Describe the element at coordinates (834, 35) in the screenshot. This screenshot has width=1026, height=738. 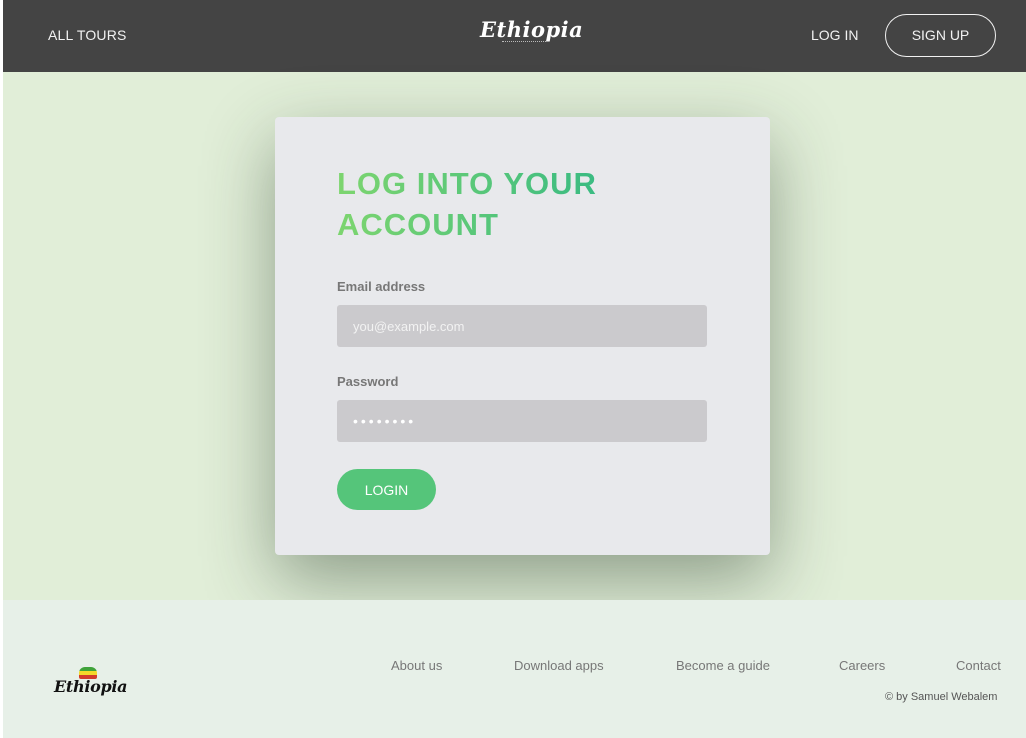
I see `log-in-link: LOG IN` at that location.